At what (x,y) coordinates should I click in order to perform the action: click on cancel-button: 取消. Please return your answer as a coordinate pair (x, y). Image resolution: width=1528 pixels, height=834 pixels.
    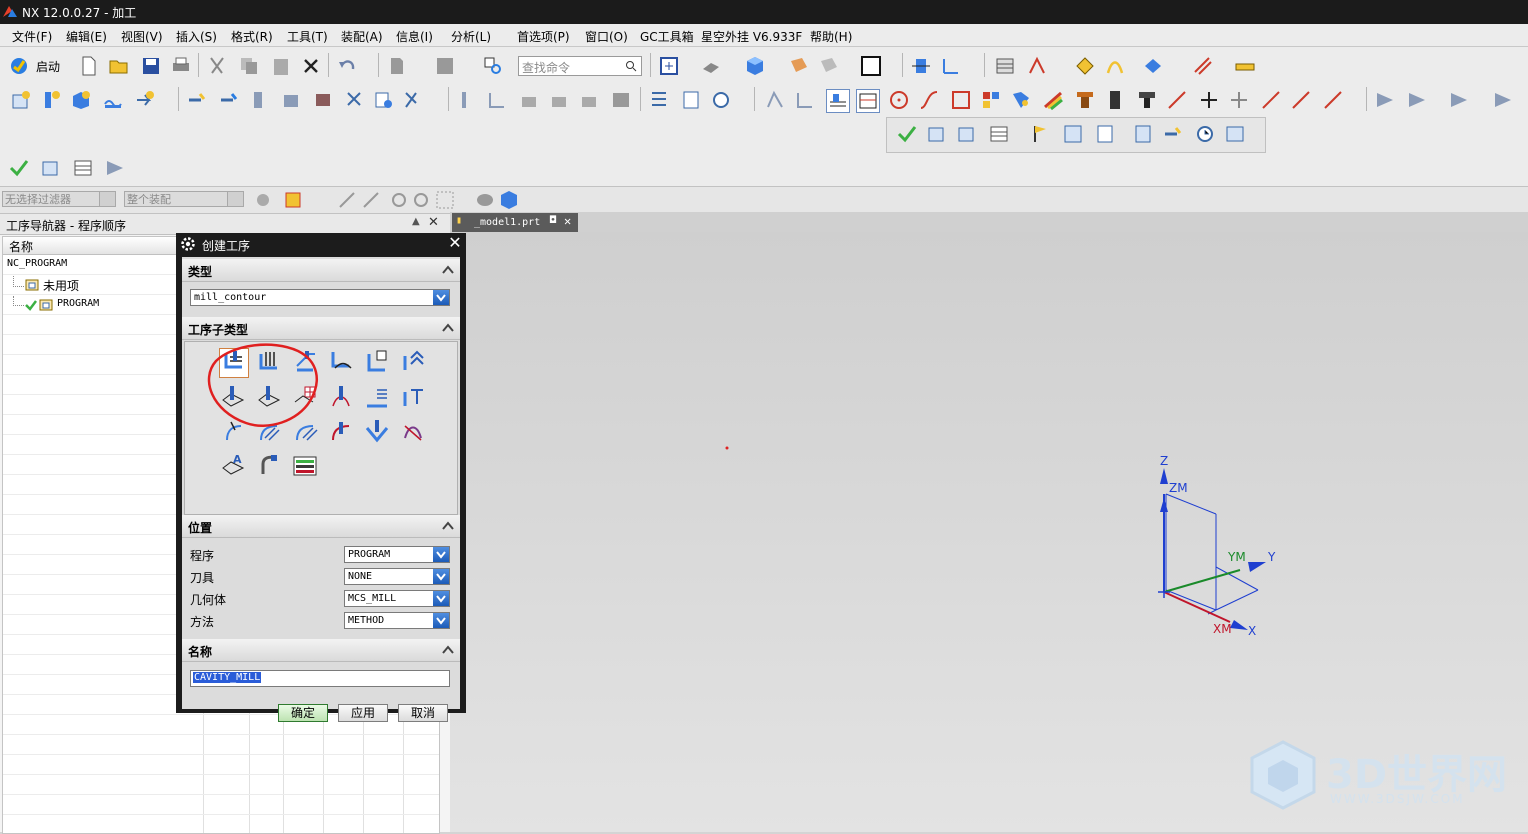
    Looking at the image, I should click on (423, 713).